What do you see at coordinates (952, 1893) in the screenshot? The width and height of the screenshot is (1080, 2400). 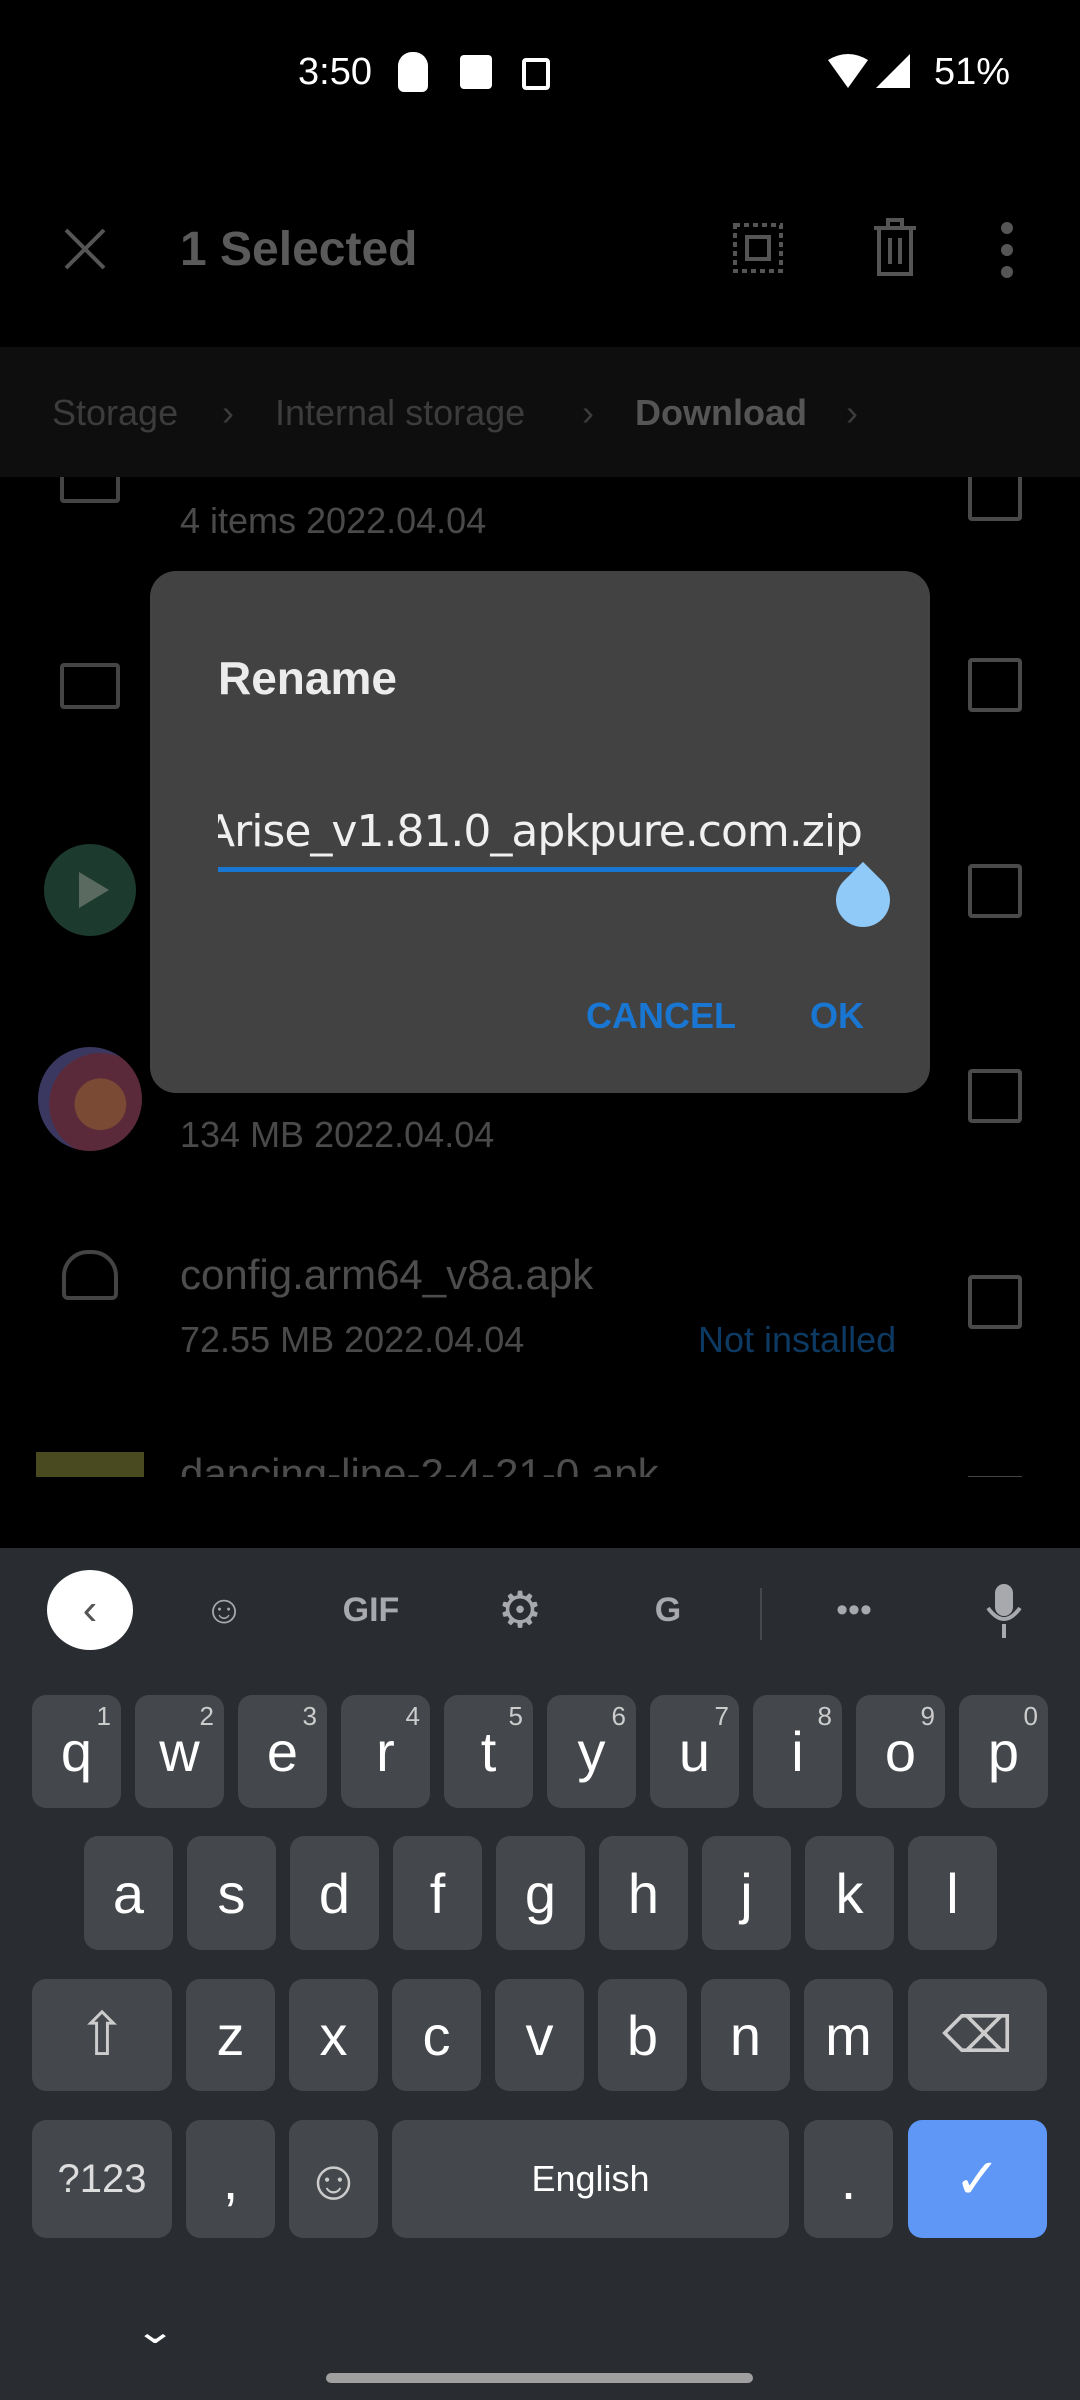 I see `key-l: l` at bounding box center [952, 1893].